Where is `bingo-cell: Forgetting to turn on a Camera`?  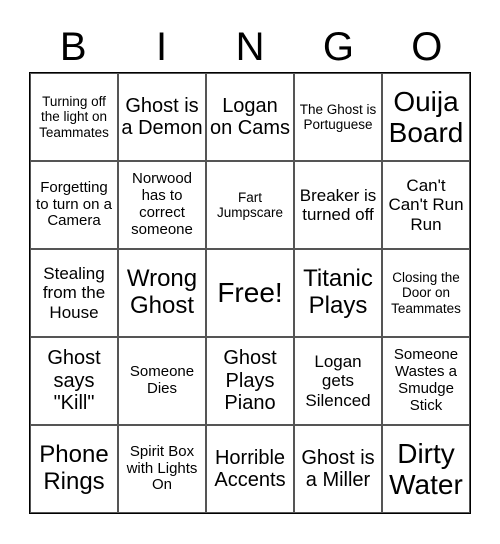 bingo-cell: Forgetting to turn on a Camera is located at coordinates (74, 205).